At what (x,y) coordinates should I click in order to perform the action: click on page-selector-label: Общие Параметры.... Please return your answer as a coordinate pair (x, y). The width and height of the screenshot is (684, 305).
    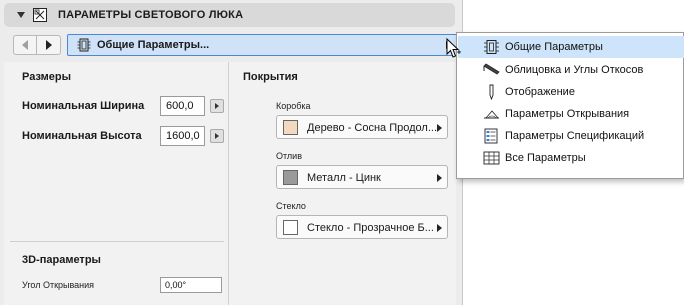
    Looking at the image, I should click on (153, 45).